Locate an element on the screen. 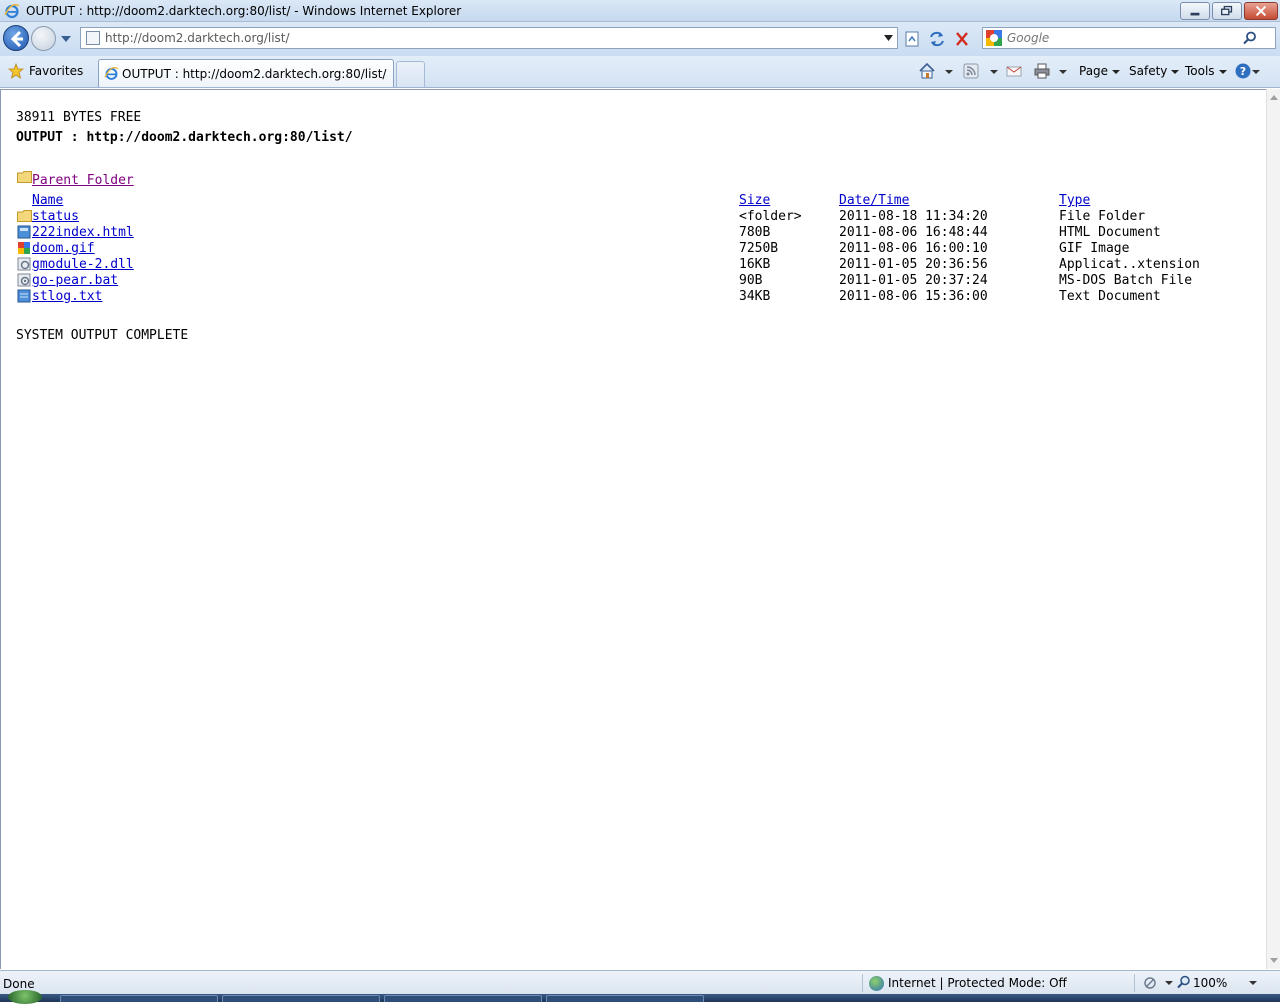  search-box is located at coordinates (1129, 38).